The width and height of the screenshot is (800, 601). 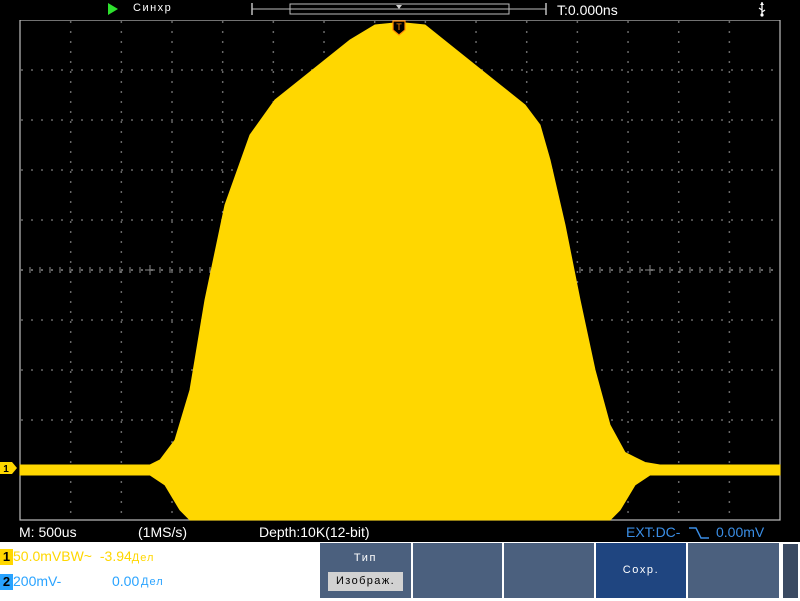 What do you see at coordinates (699, 533) in the screenshot?
I see `falling-edge-icon` at bounding box center [699, 533].